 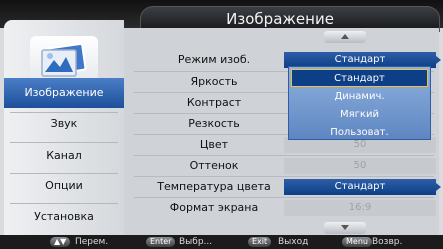 I want to click on row-label: Цвет, so click(x=214, y=144).